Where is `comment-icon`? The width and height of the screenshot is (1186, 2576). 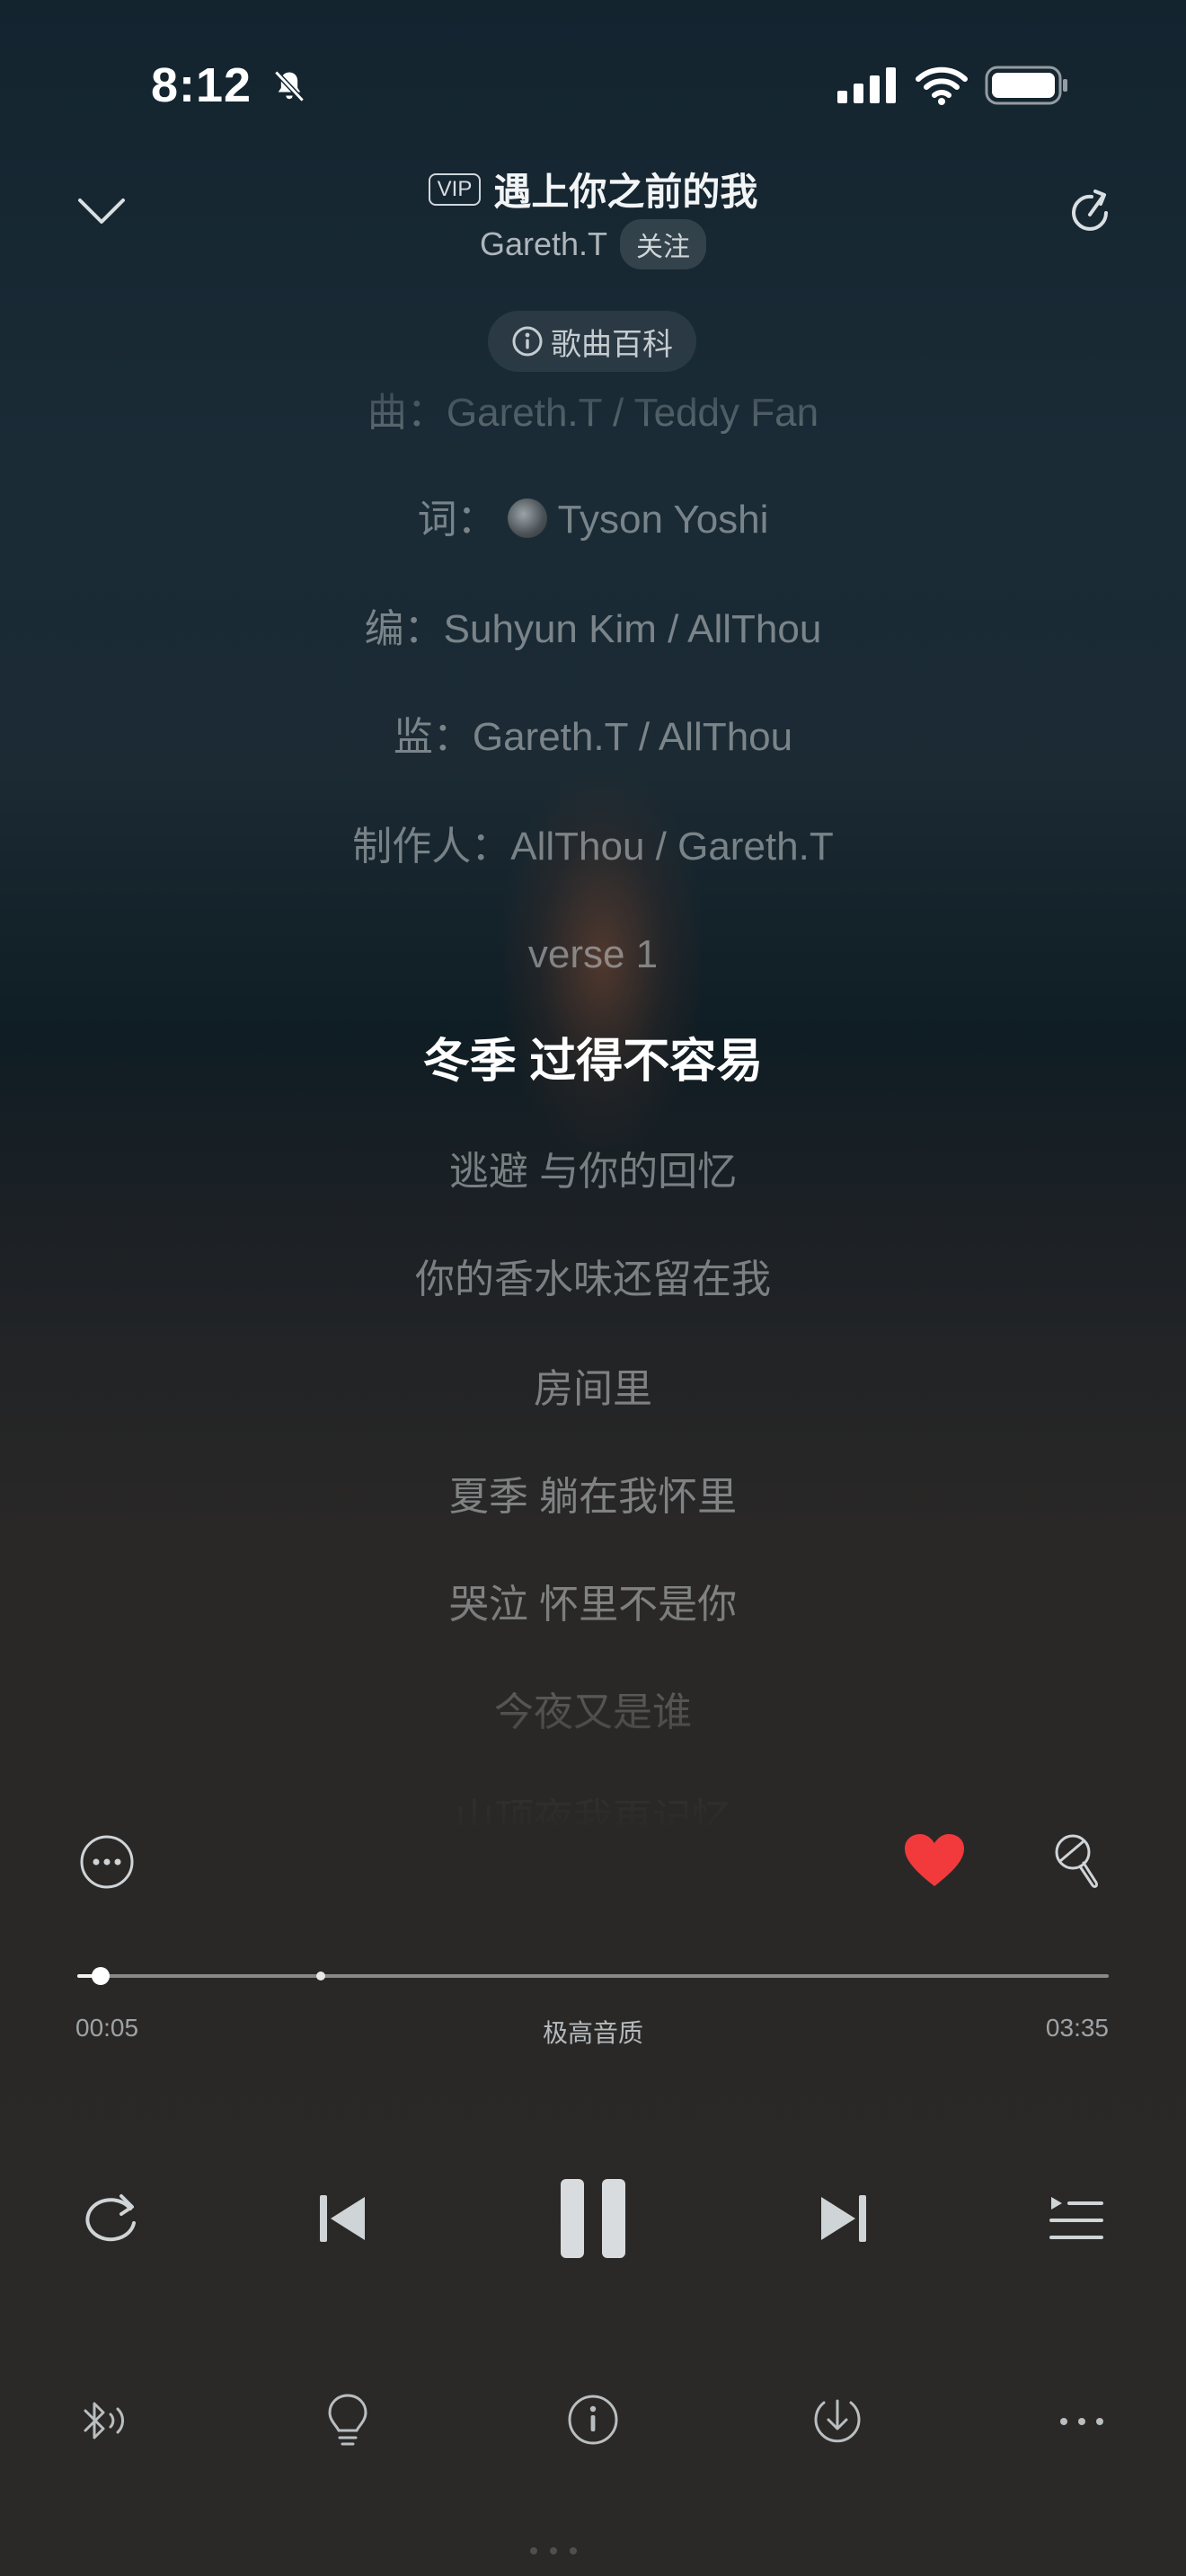 comment-icon is located at coordinates (107, 1862).